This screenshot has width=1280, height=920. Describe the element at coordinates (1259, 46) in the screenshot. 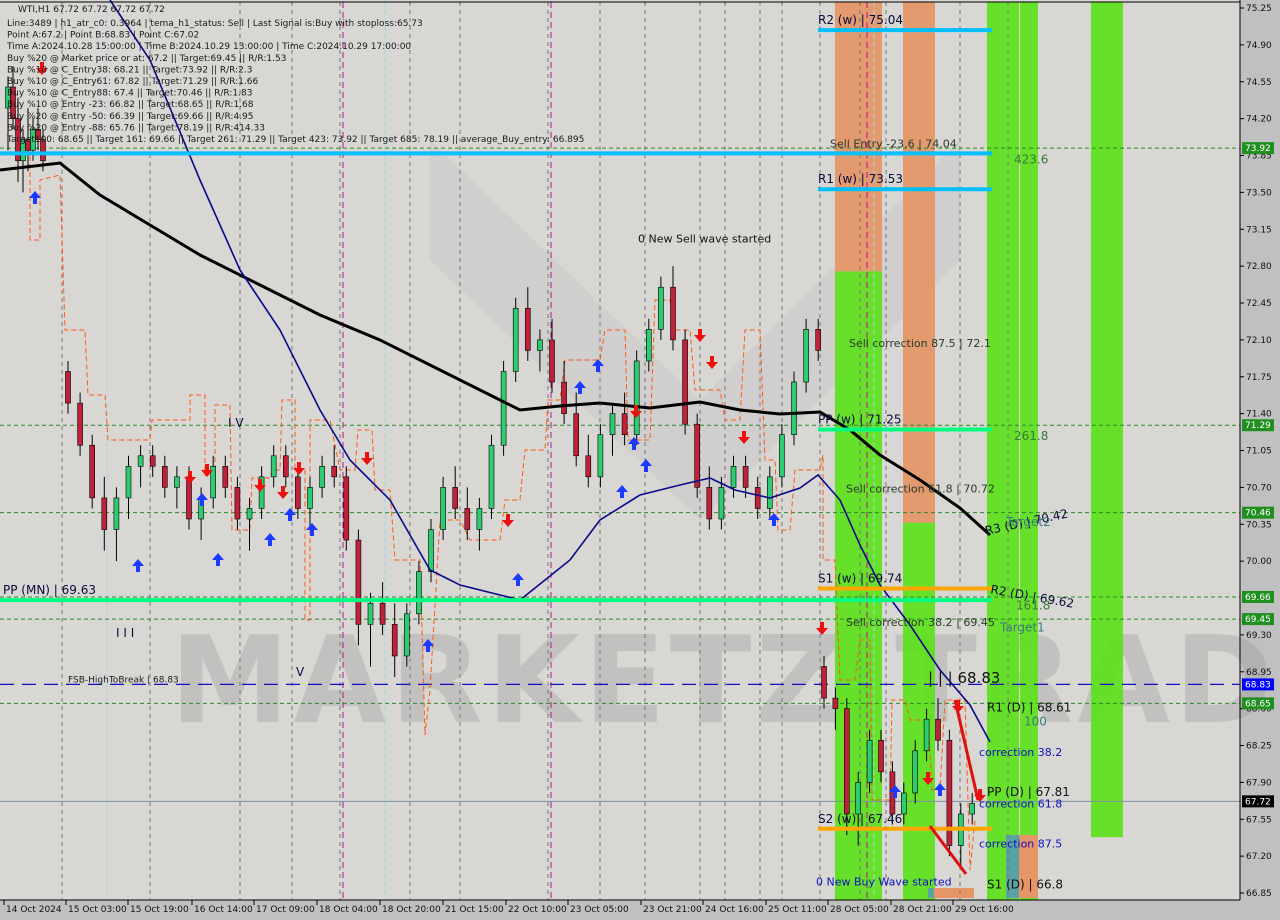

I see `price-tick-label: 74.90` at that location.